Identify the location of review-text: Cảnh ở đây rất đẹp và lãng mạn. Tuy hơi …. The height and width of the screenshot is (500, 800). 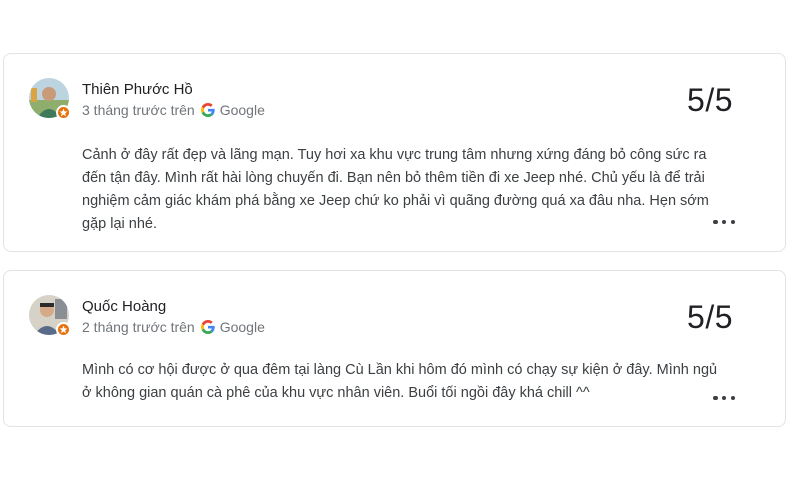
(395, 189).